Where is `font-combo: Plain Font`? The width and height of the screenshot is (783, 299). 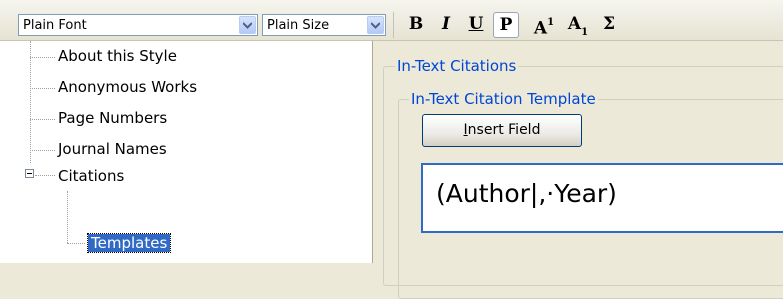 font-combo: Plain Font is located at coordinates (138, 25).